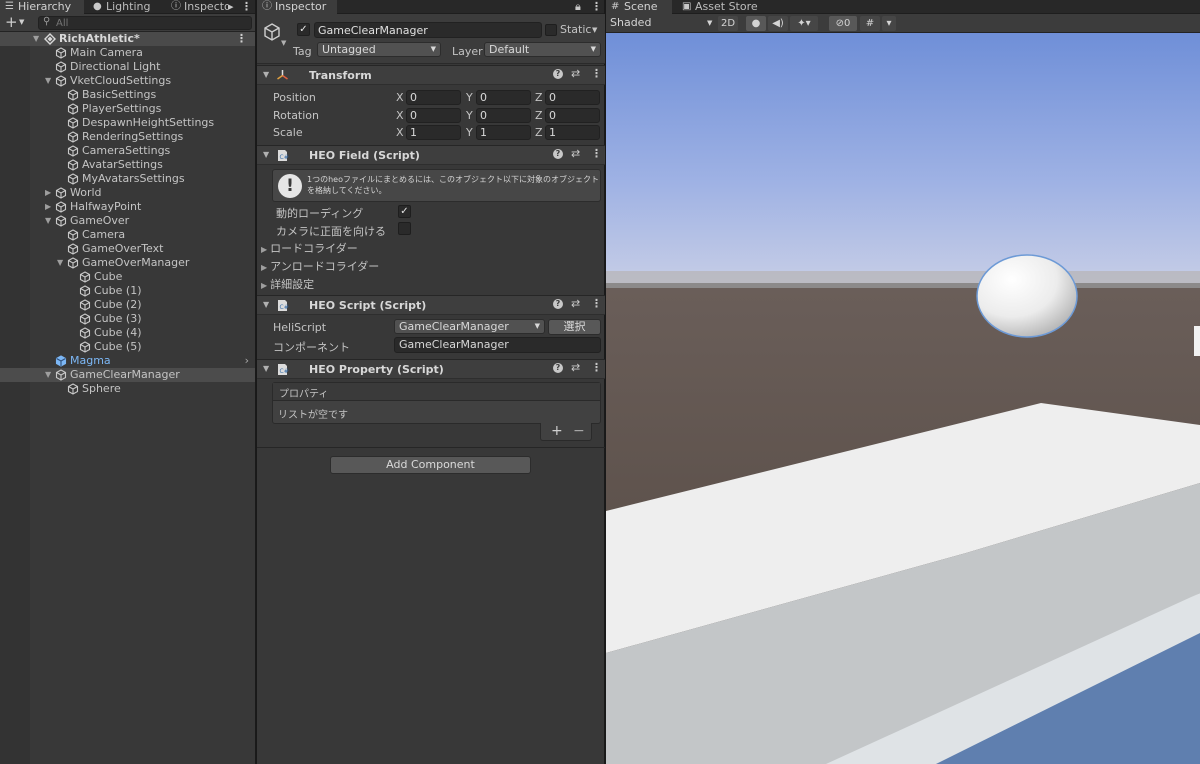 This screenshot has width=1200, height=764. What do you see at coordinates (379, 49) in the screenshot?
I see `tag-dropdown: Untagged ▼` at bounding box center [379, 49].